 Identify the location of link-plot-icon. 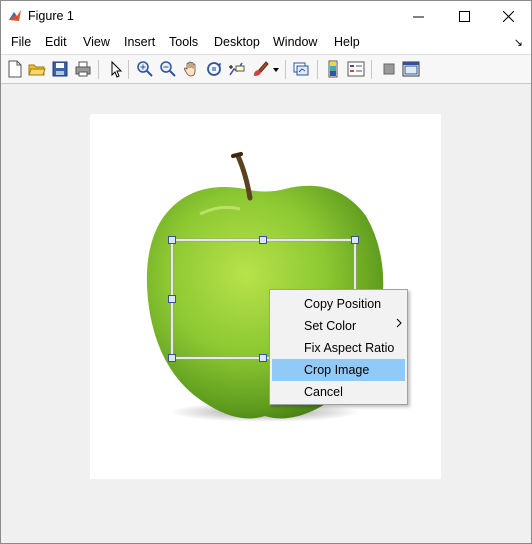
(301, 69).